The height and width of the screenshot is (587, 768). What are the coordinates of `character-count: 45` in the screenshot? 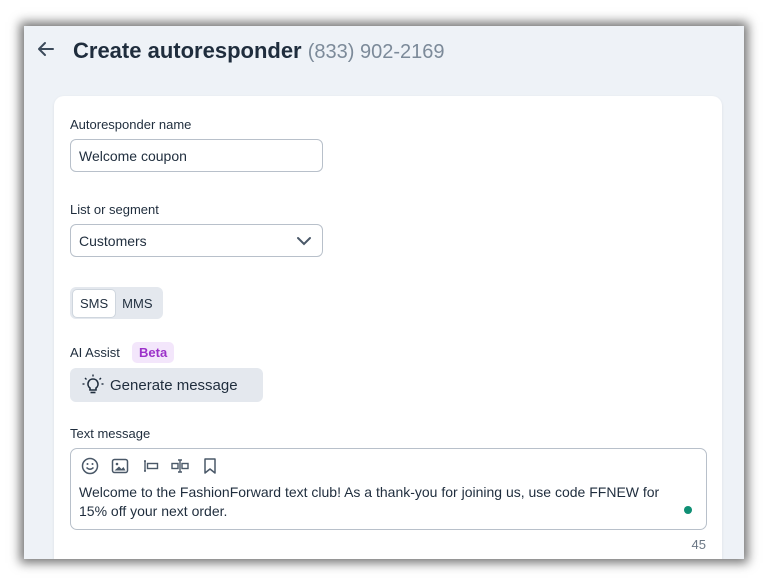 It's located at (698, 544).